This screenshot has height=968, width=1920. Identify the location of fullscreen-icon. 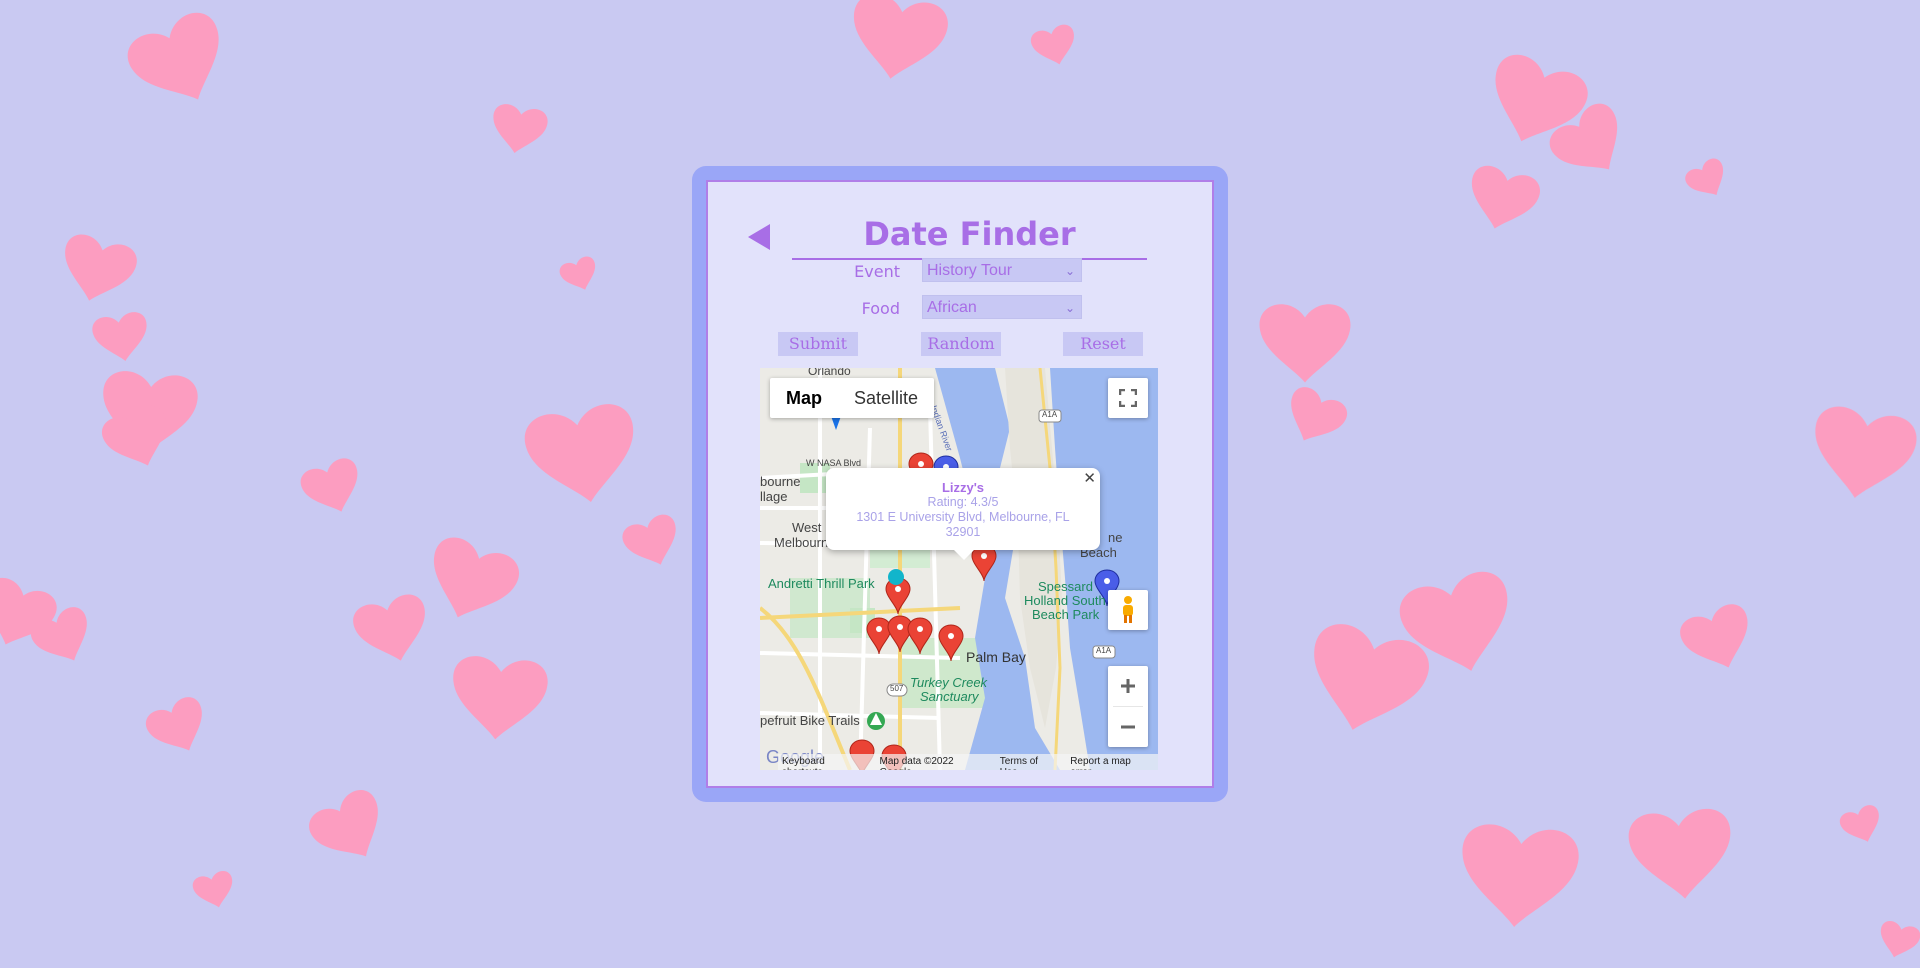
(1128, 398).